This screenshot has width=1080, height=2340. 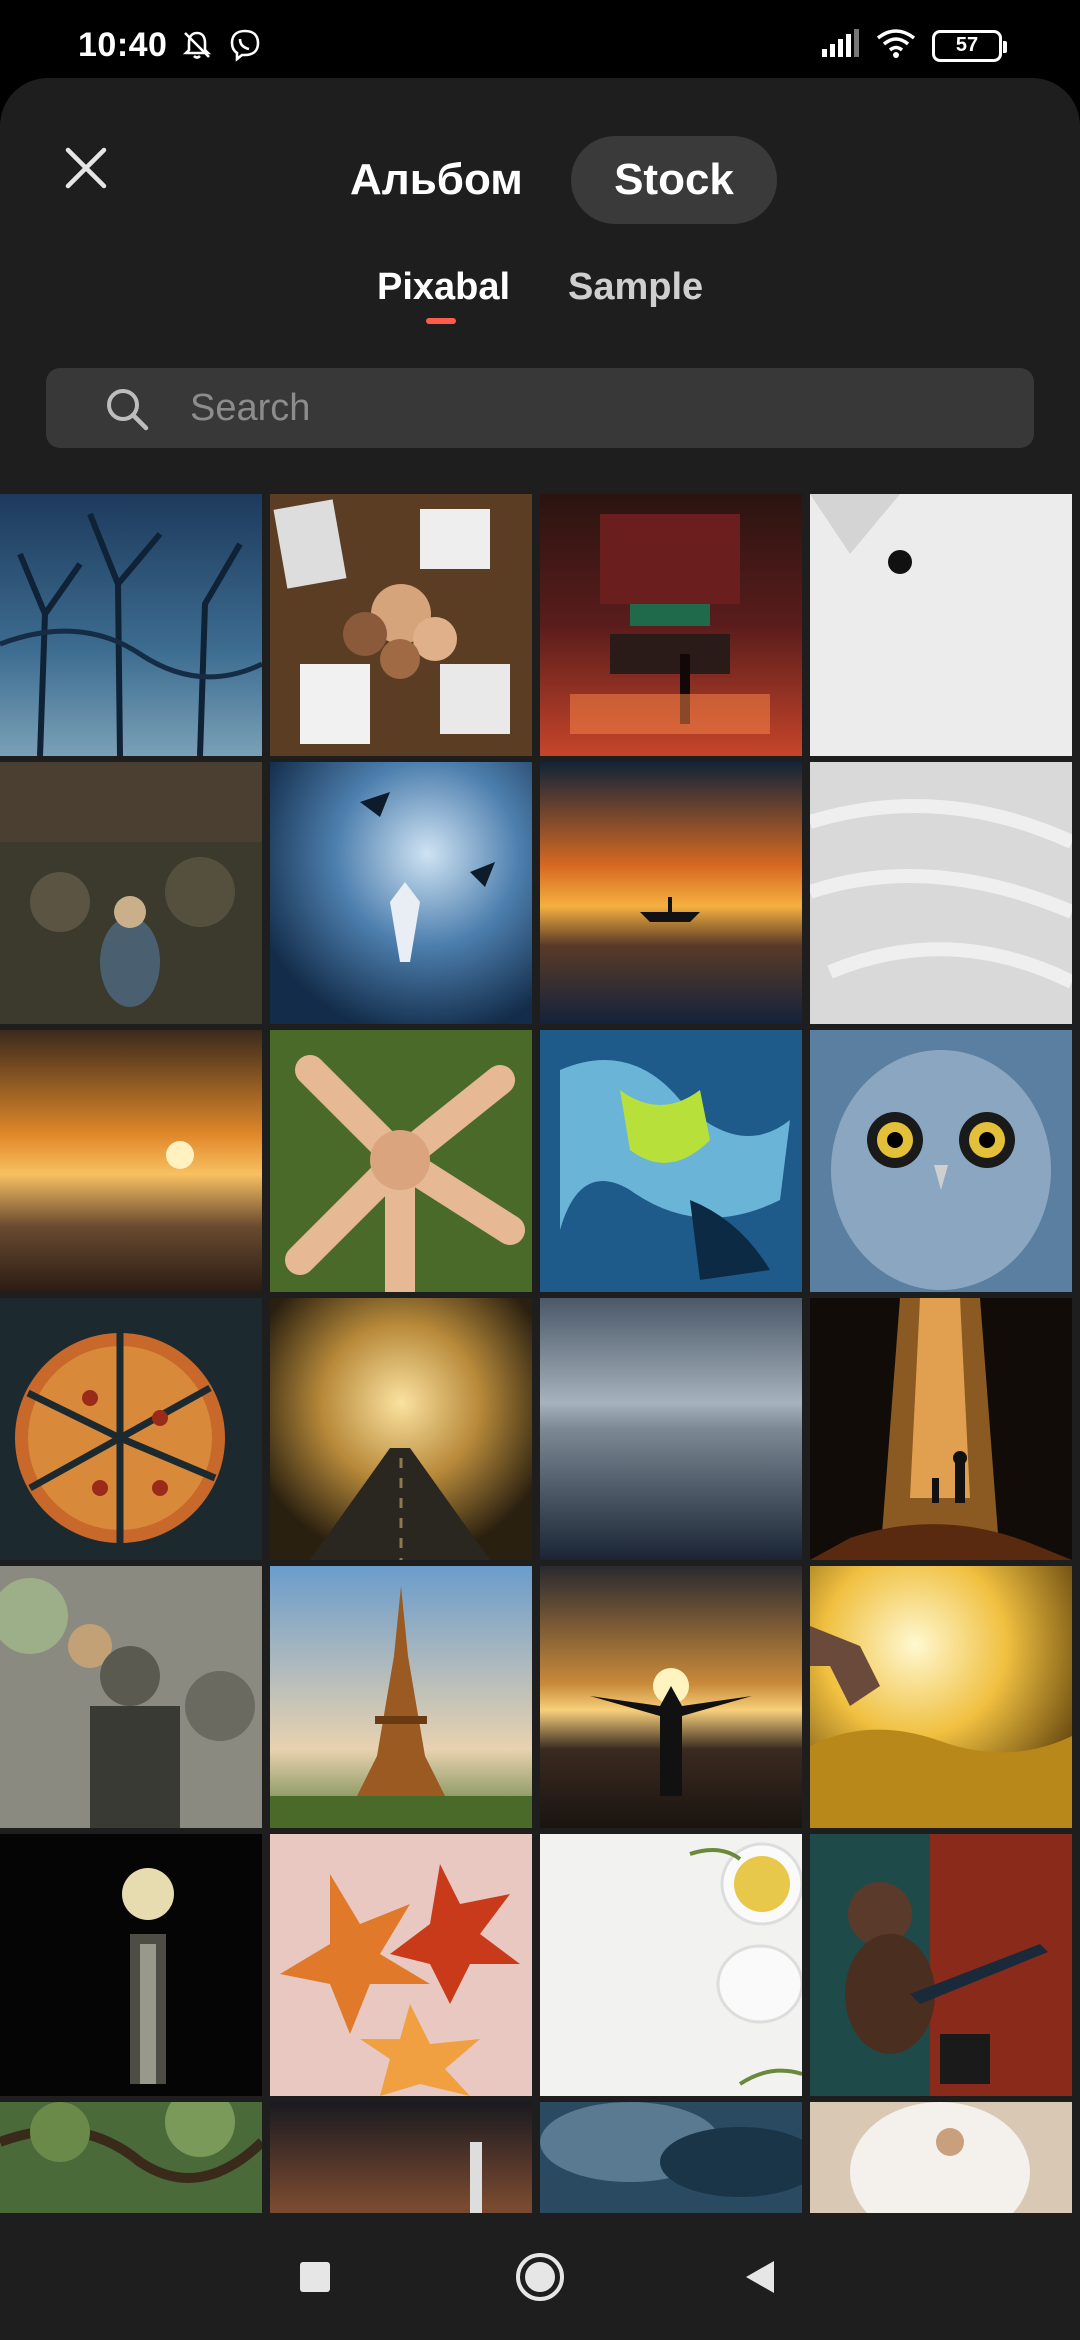 What do you see at coordinates (674, 180) in the screenshot?
I see `tab-stock: Stock` at bounding box center [674, 180].